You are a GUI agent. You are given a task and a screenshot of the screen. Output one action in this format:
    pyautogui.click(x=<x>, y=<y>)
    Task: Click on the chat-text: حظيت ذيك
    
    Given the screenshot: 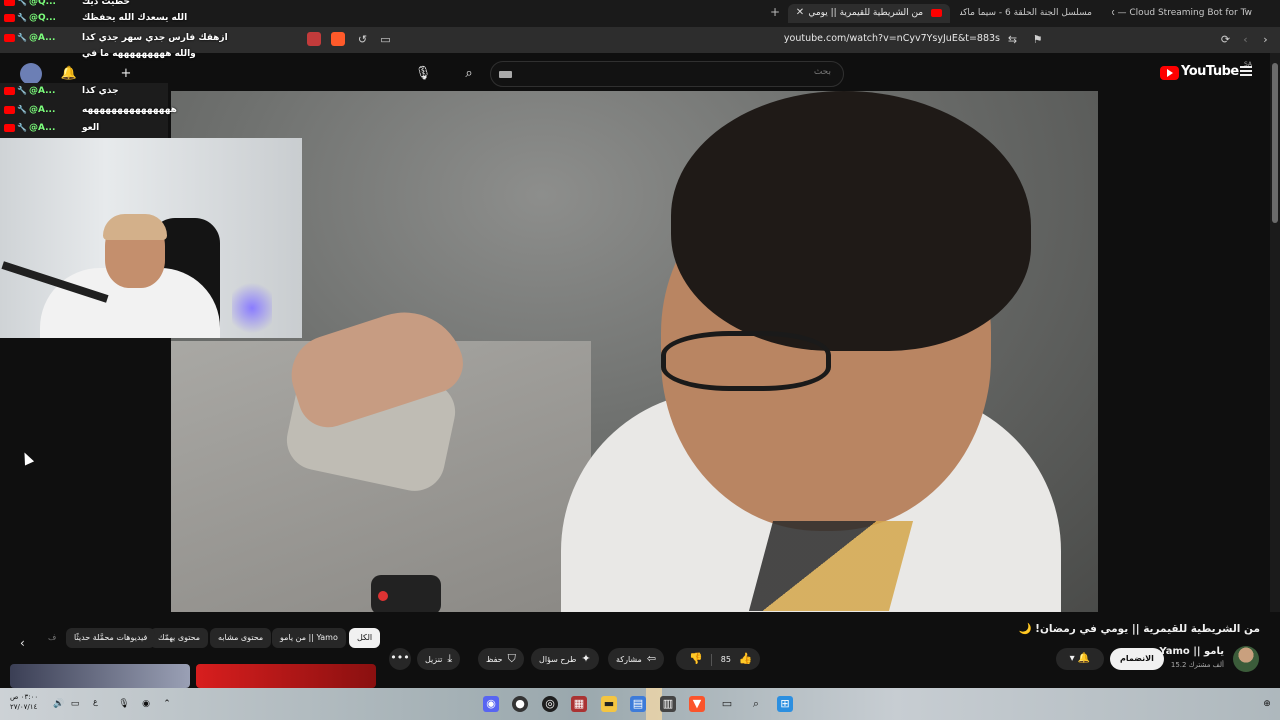 What is the action you would take?
    pyautogui.click(x=106, y=3)
    